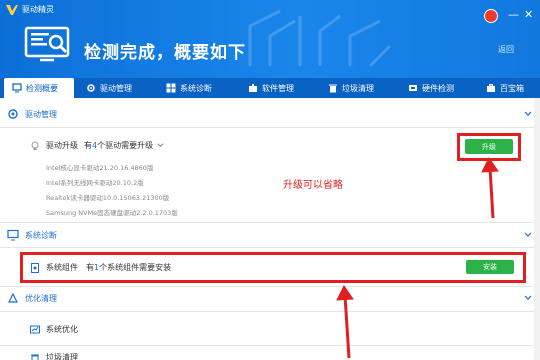 The width and height of the screenshot is (540, 360). Describe the element at coordinates (537, 229) in the screenshot. I see `scrollbar` at that location.